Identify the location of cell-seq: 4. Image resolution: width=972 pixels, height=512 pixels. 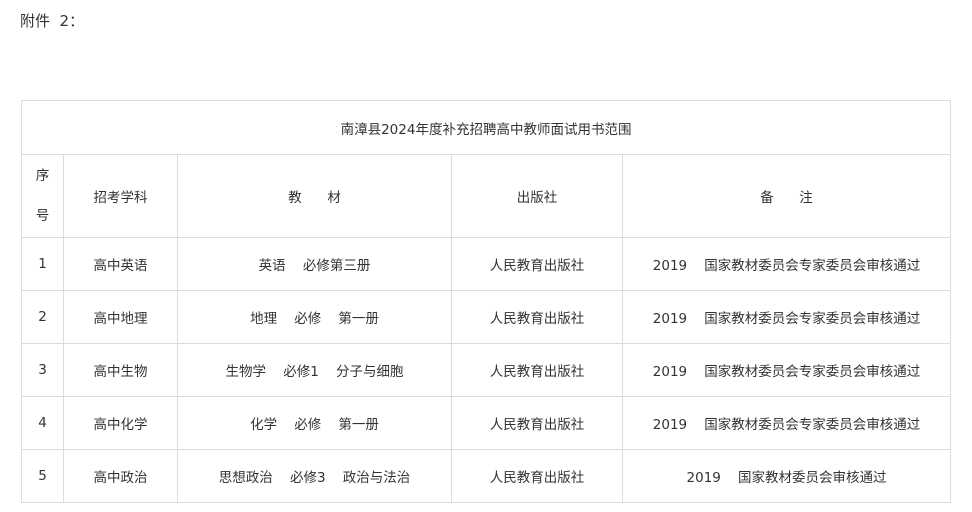
(42, 423).